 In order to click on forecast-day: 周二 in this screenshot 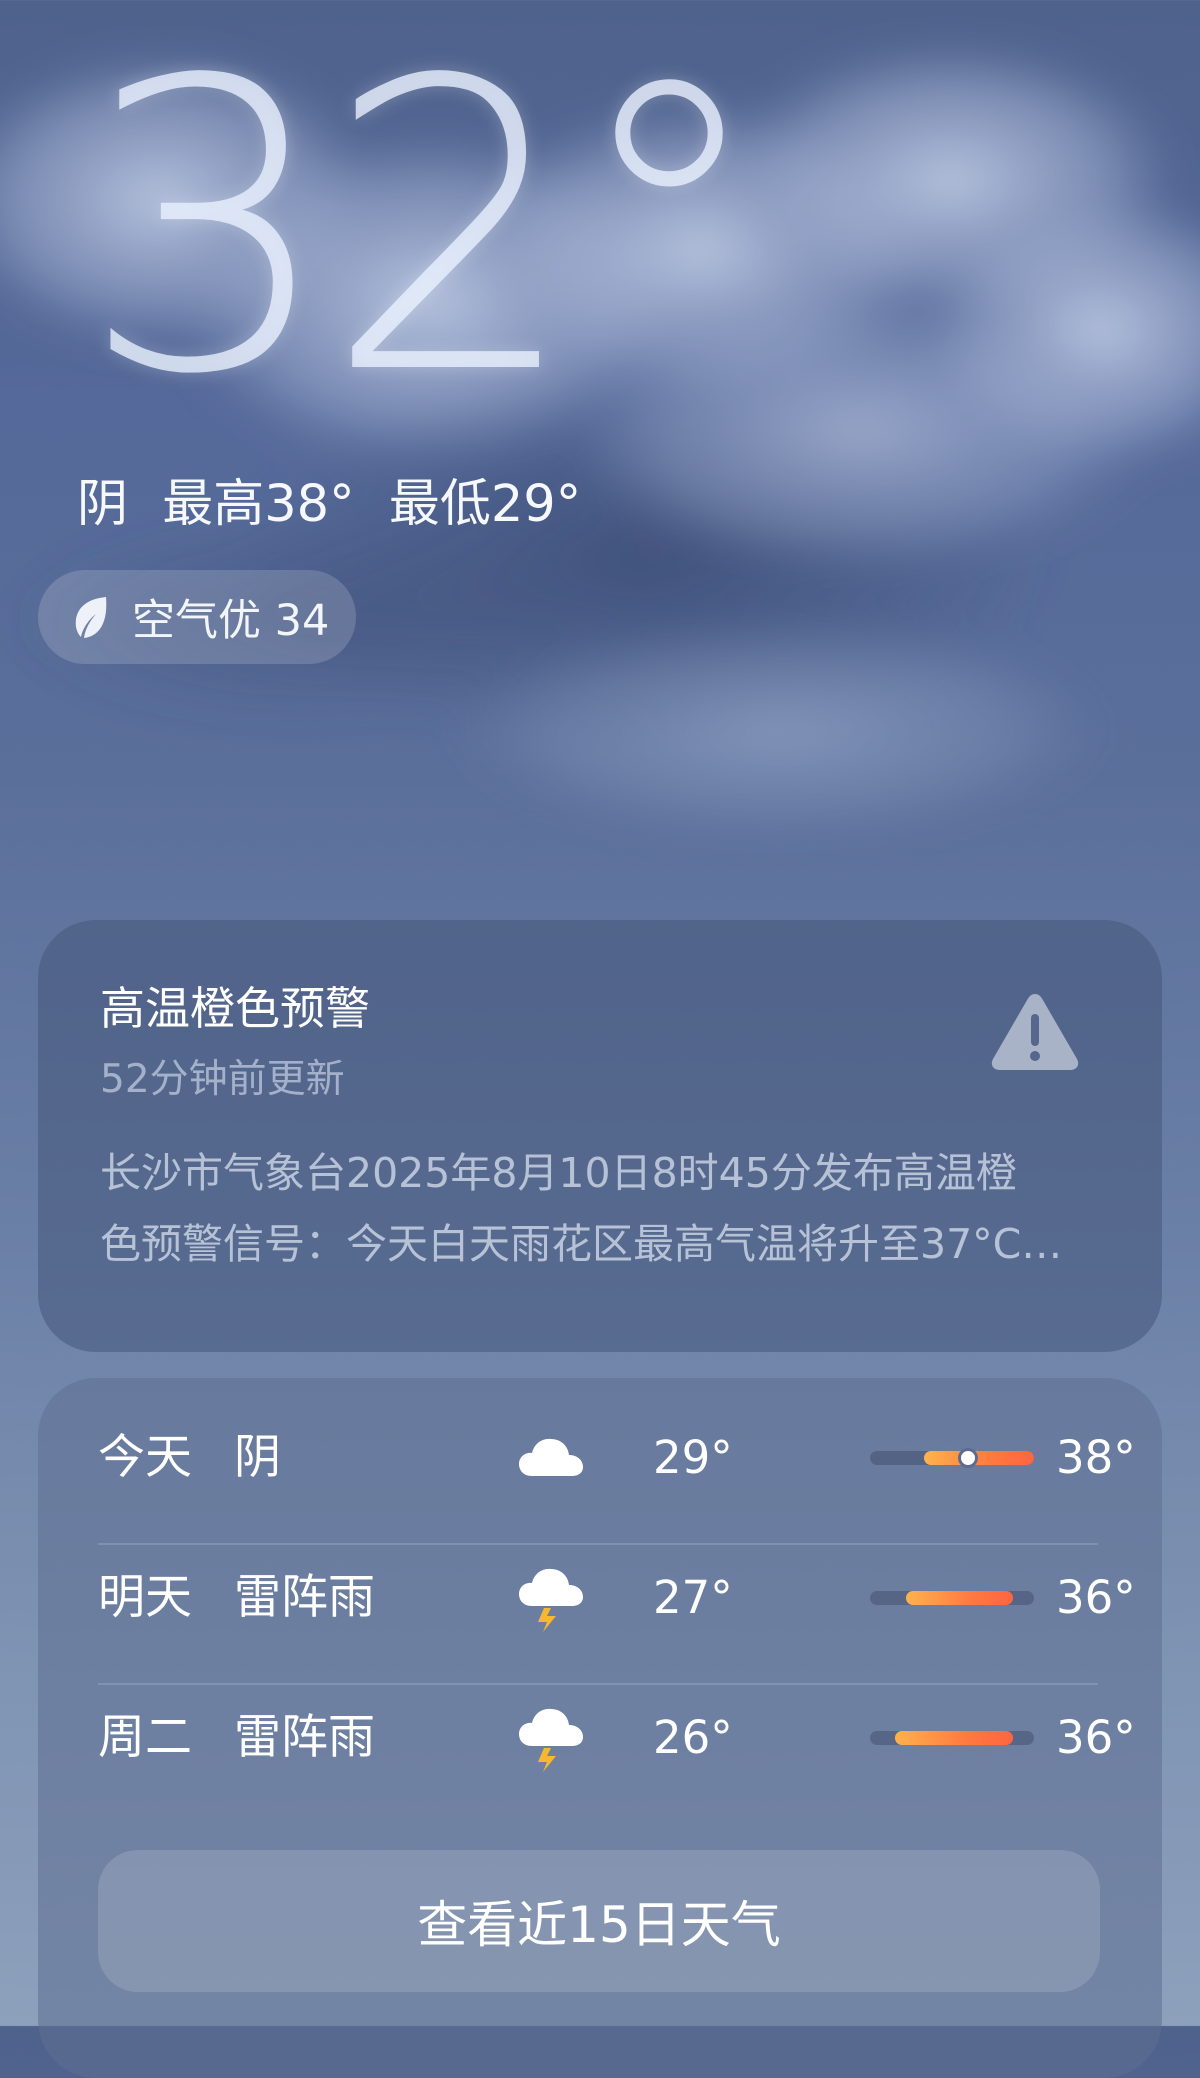, I will do `click(145, 1737)`.